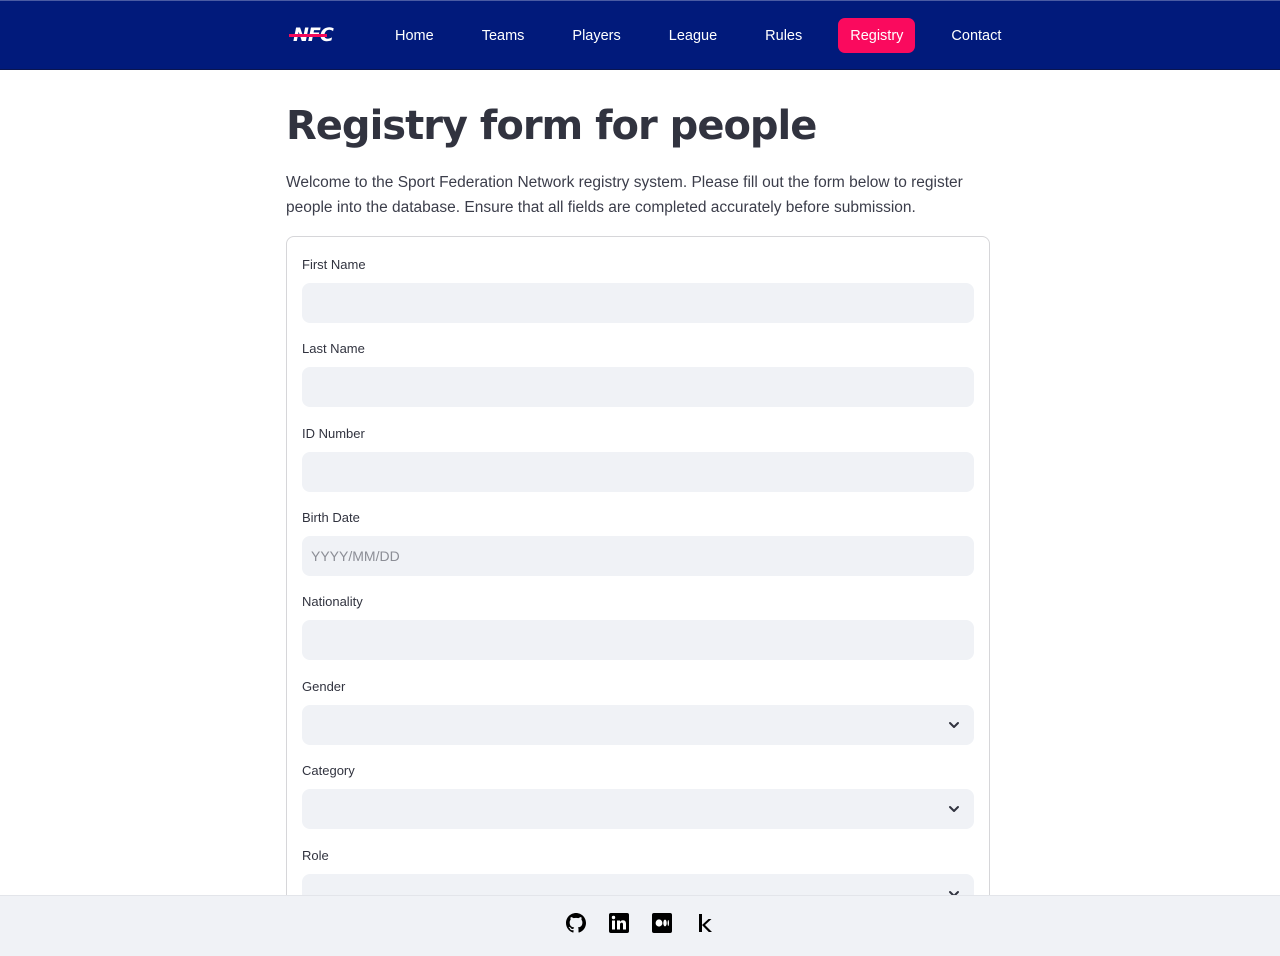 The height and width of the screenshot is (956, 1280). Describe the element at coordinates (638, 725) in the screenshot. I see `gender-select` at that location.